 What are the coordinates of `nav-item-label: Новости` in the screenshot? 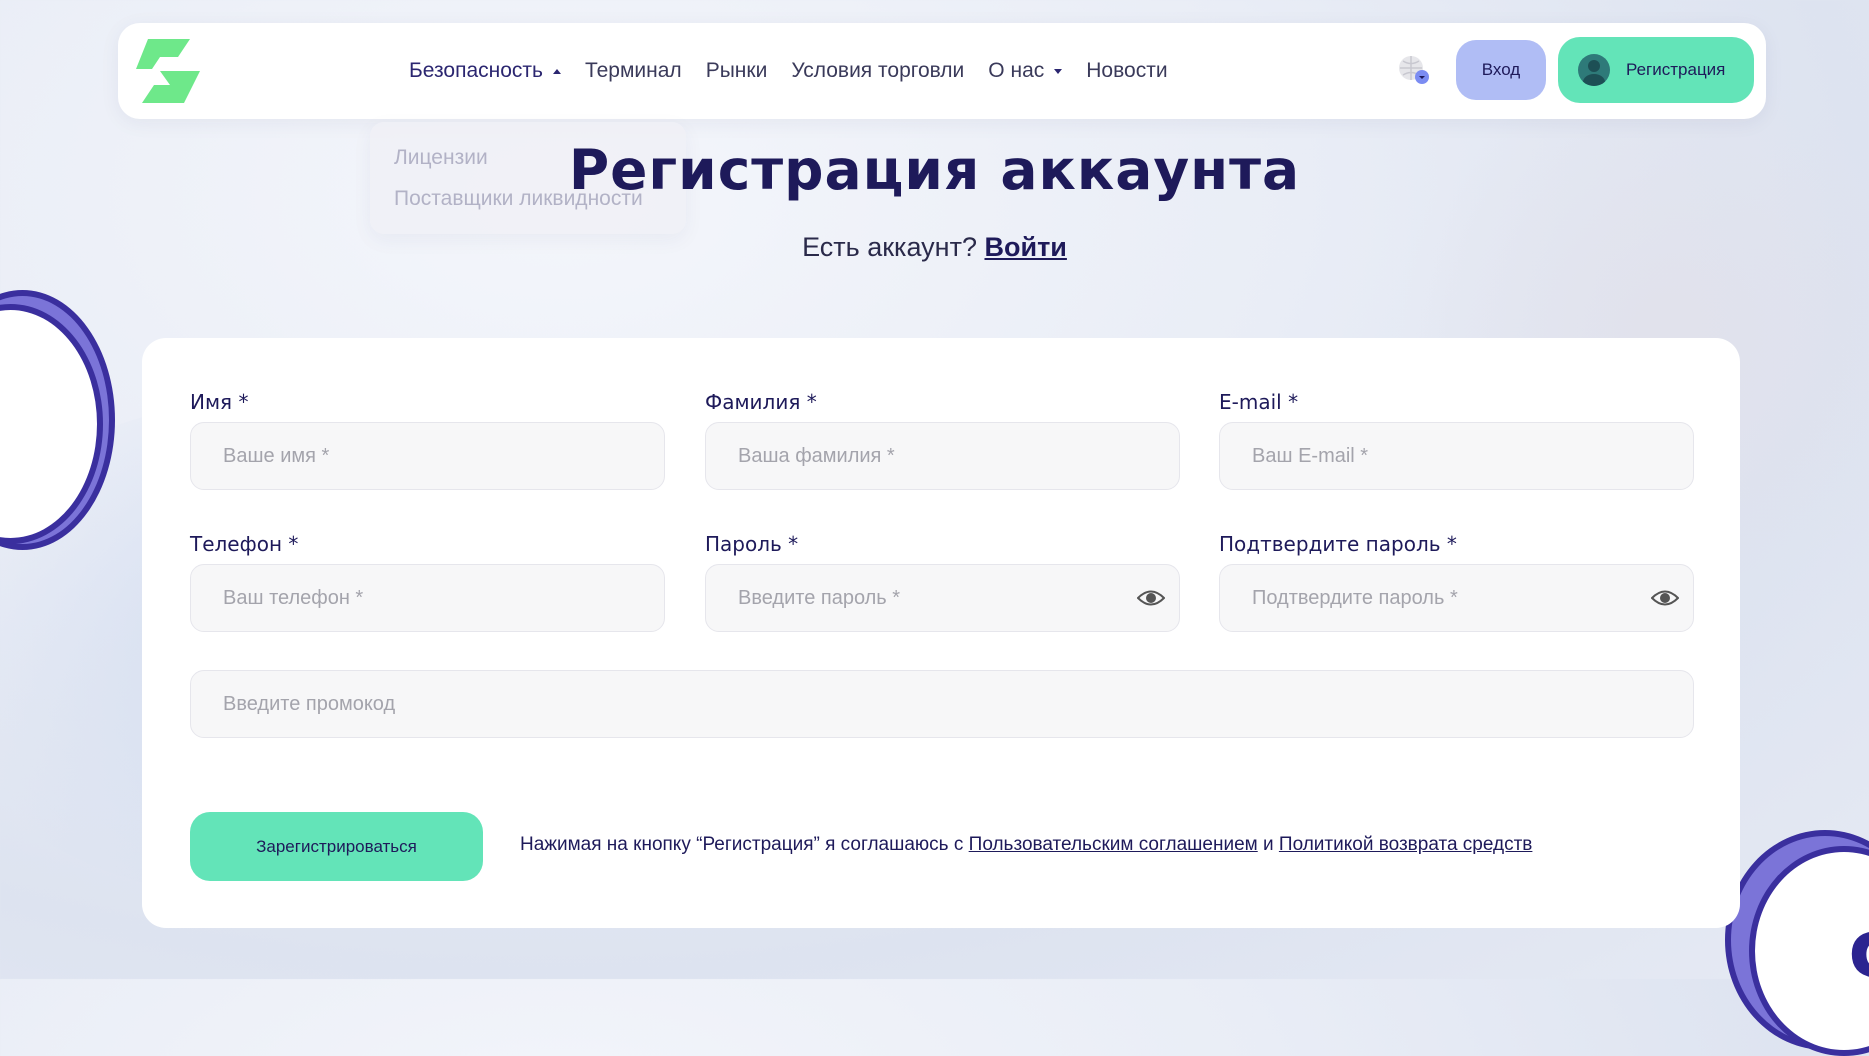 It's located at (1127, 70).